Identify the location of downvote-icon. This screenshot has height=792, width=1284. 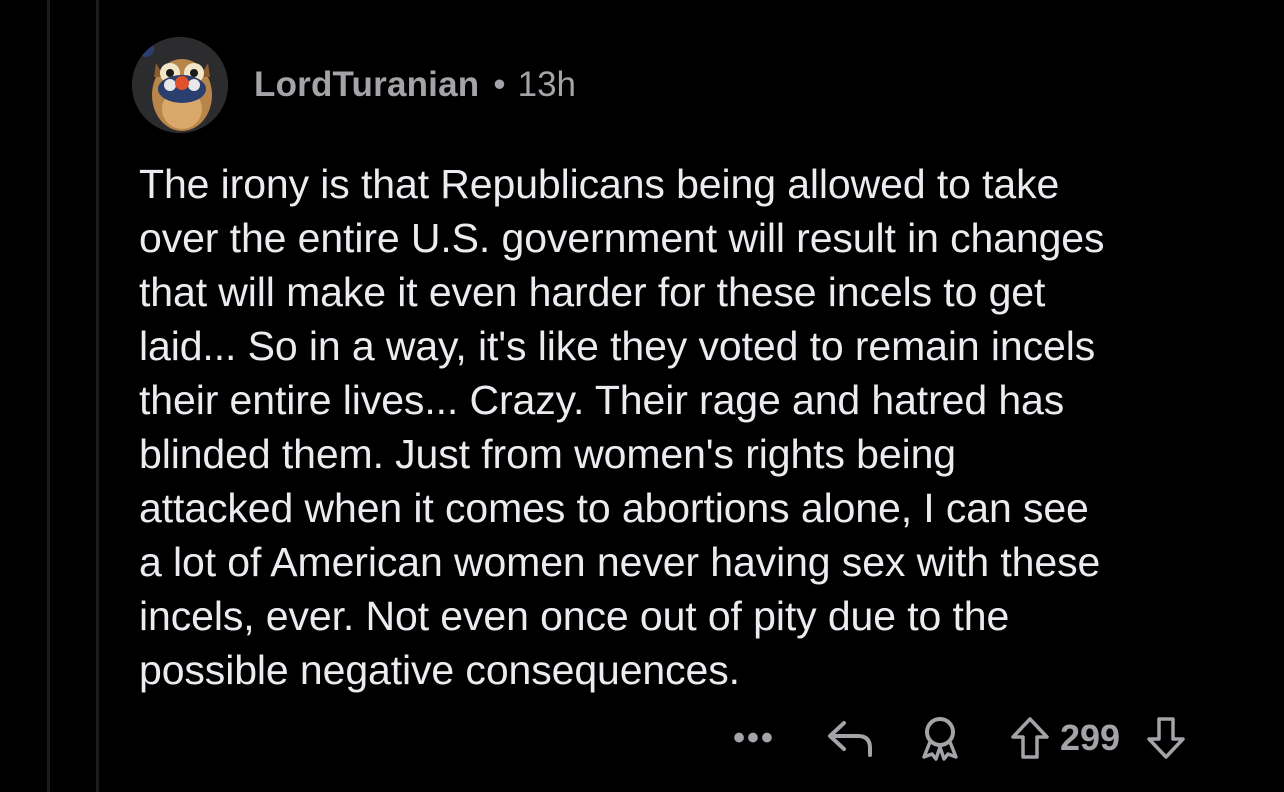
(1166, 738).